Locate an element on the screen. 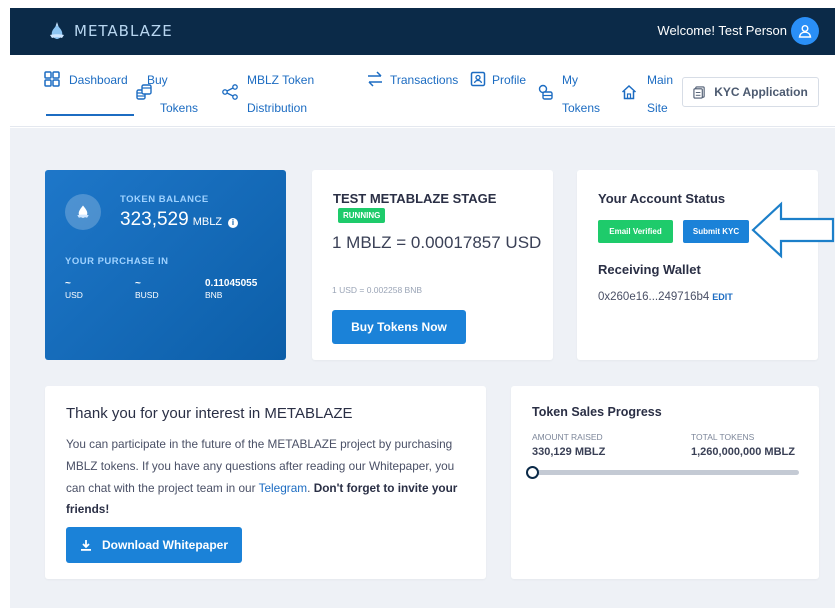 This screenshot has width=835, height=608. brand-logo: METABLAZE is located at coordinates (109, 31).